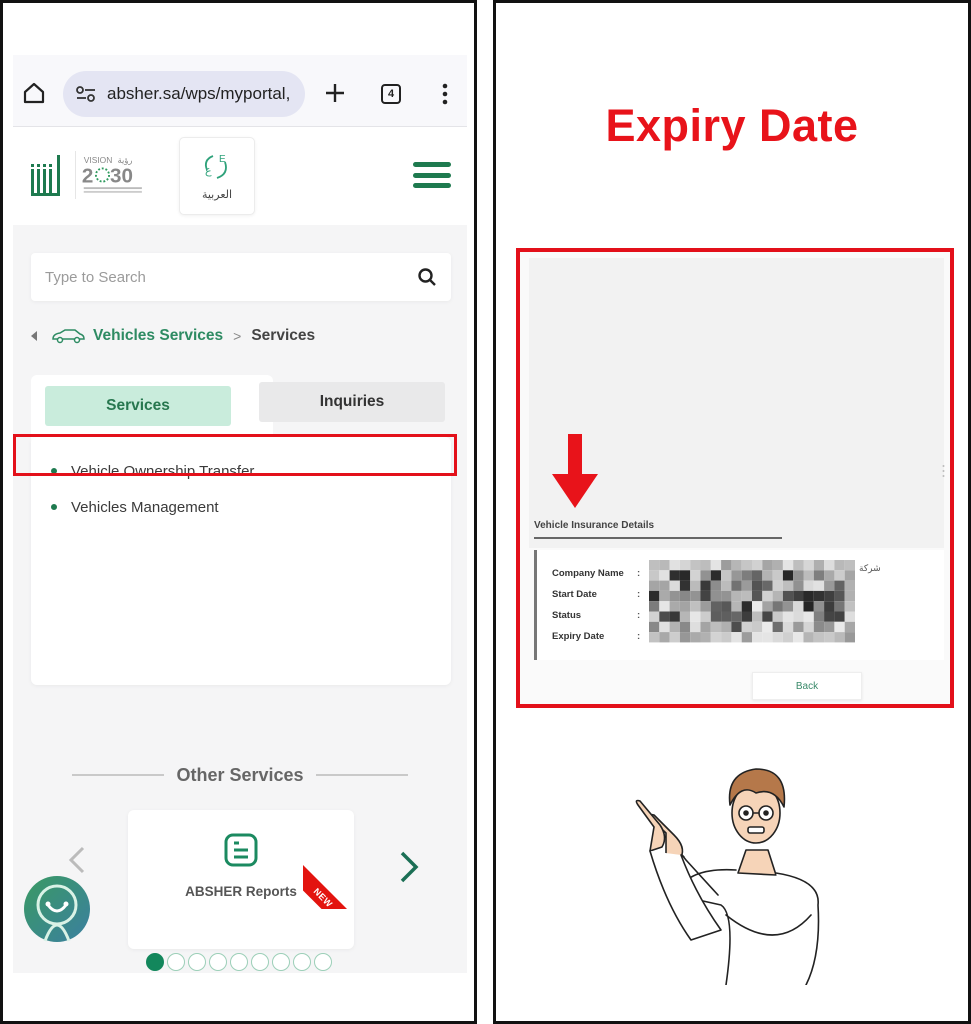 The height and width of the screenshot is (1024, 971). I want to click on language-toggle-button: E ع العربية, so click(217, 176).